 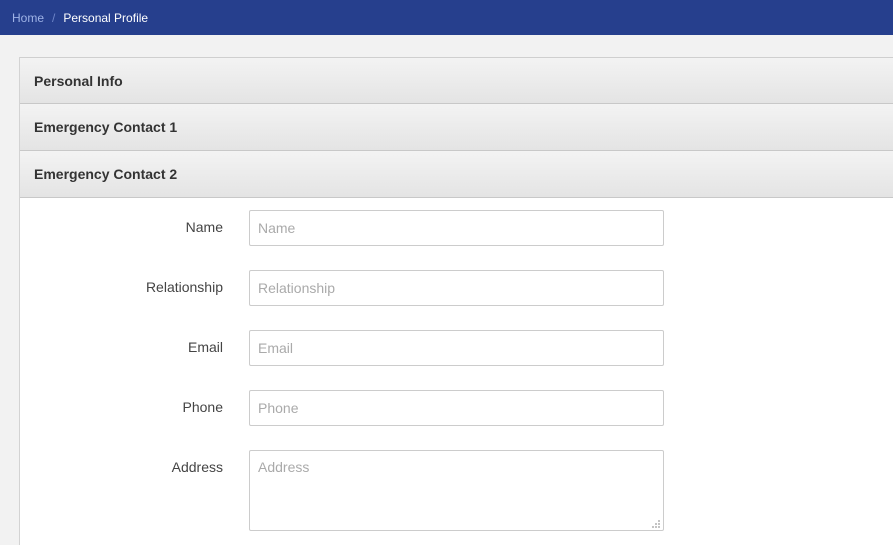 What do you see at coordinates (184, 287) in the screenshot?
I see `relationship-label: Relationship` at bounding box center [184, 287].